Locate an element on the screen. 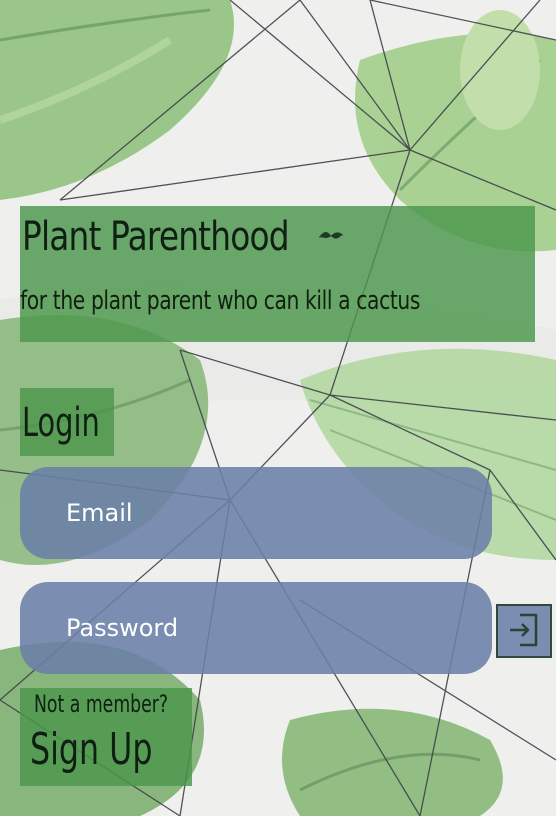  signup-link: Not a member? Sign Up is located at coordinates (106, 737).